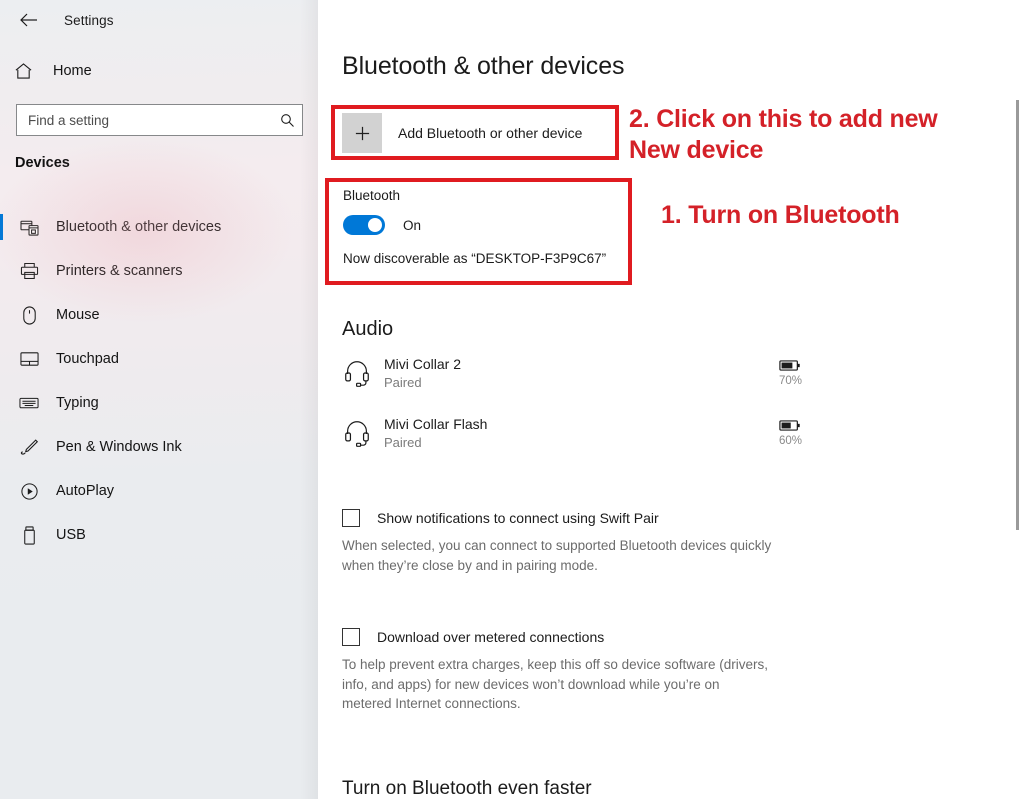 This screenshot has width=1024, height=799. I want to click on search-icon, so click(287, 120).